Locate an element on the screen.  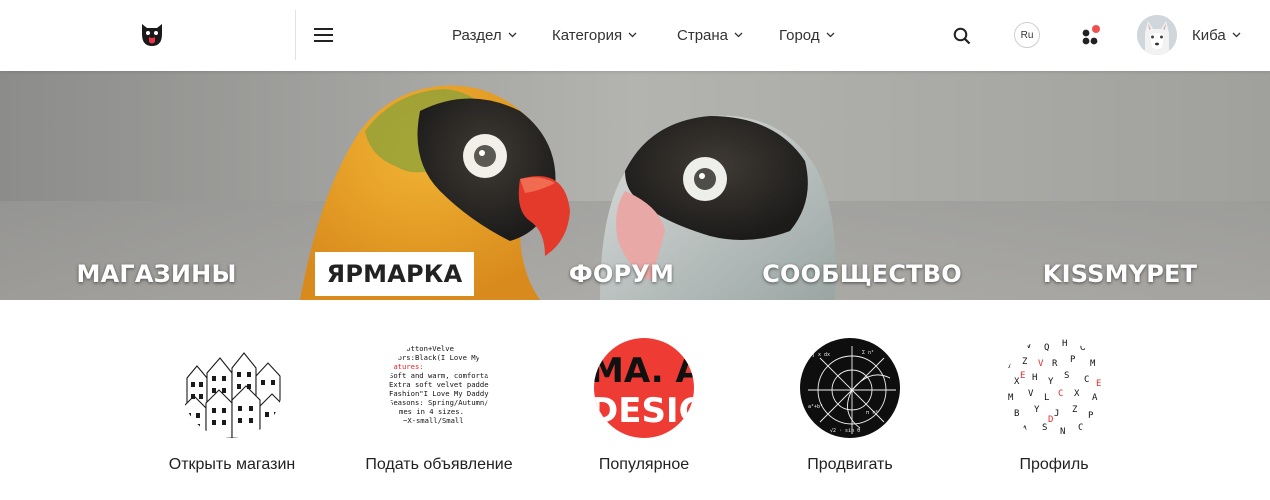
nav-label: Раздел is located at coordinates (477, 35).